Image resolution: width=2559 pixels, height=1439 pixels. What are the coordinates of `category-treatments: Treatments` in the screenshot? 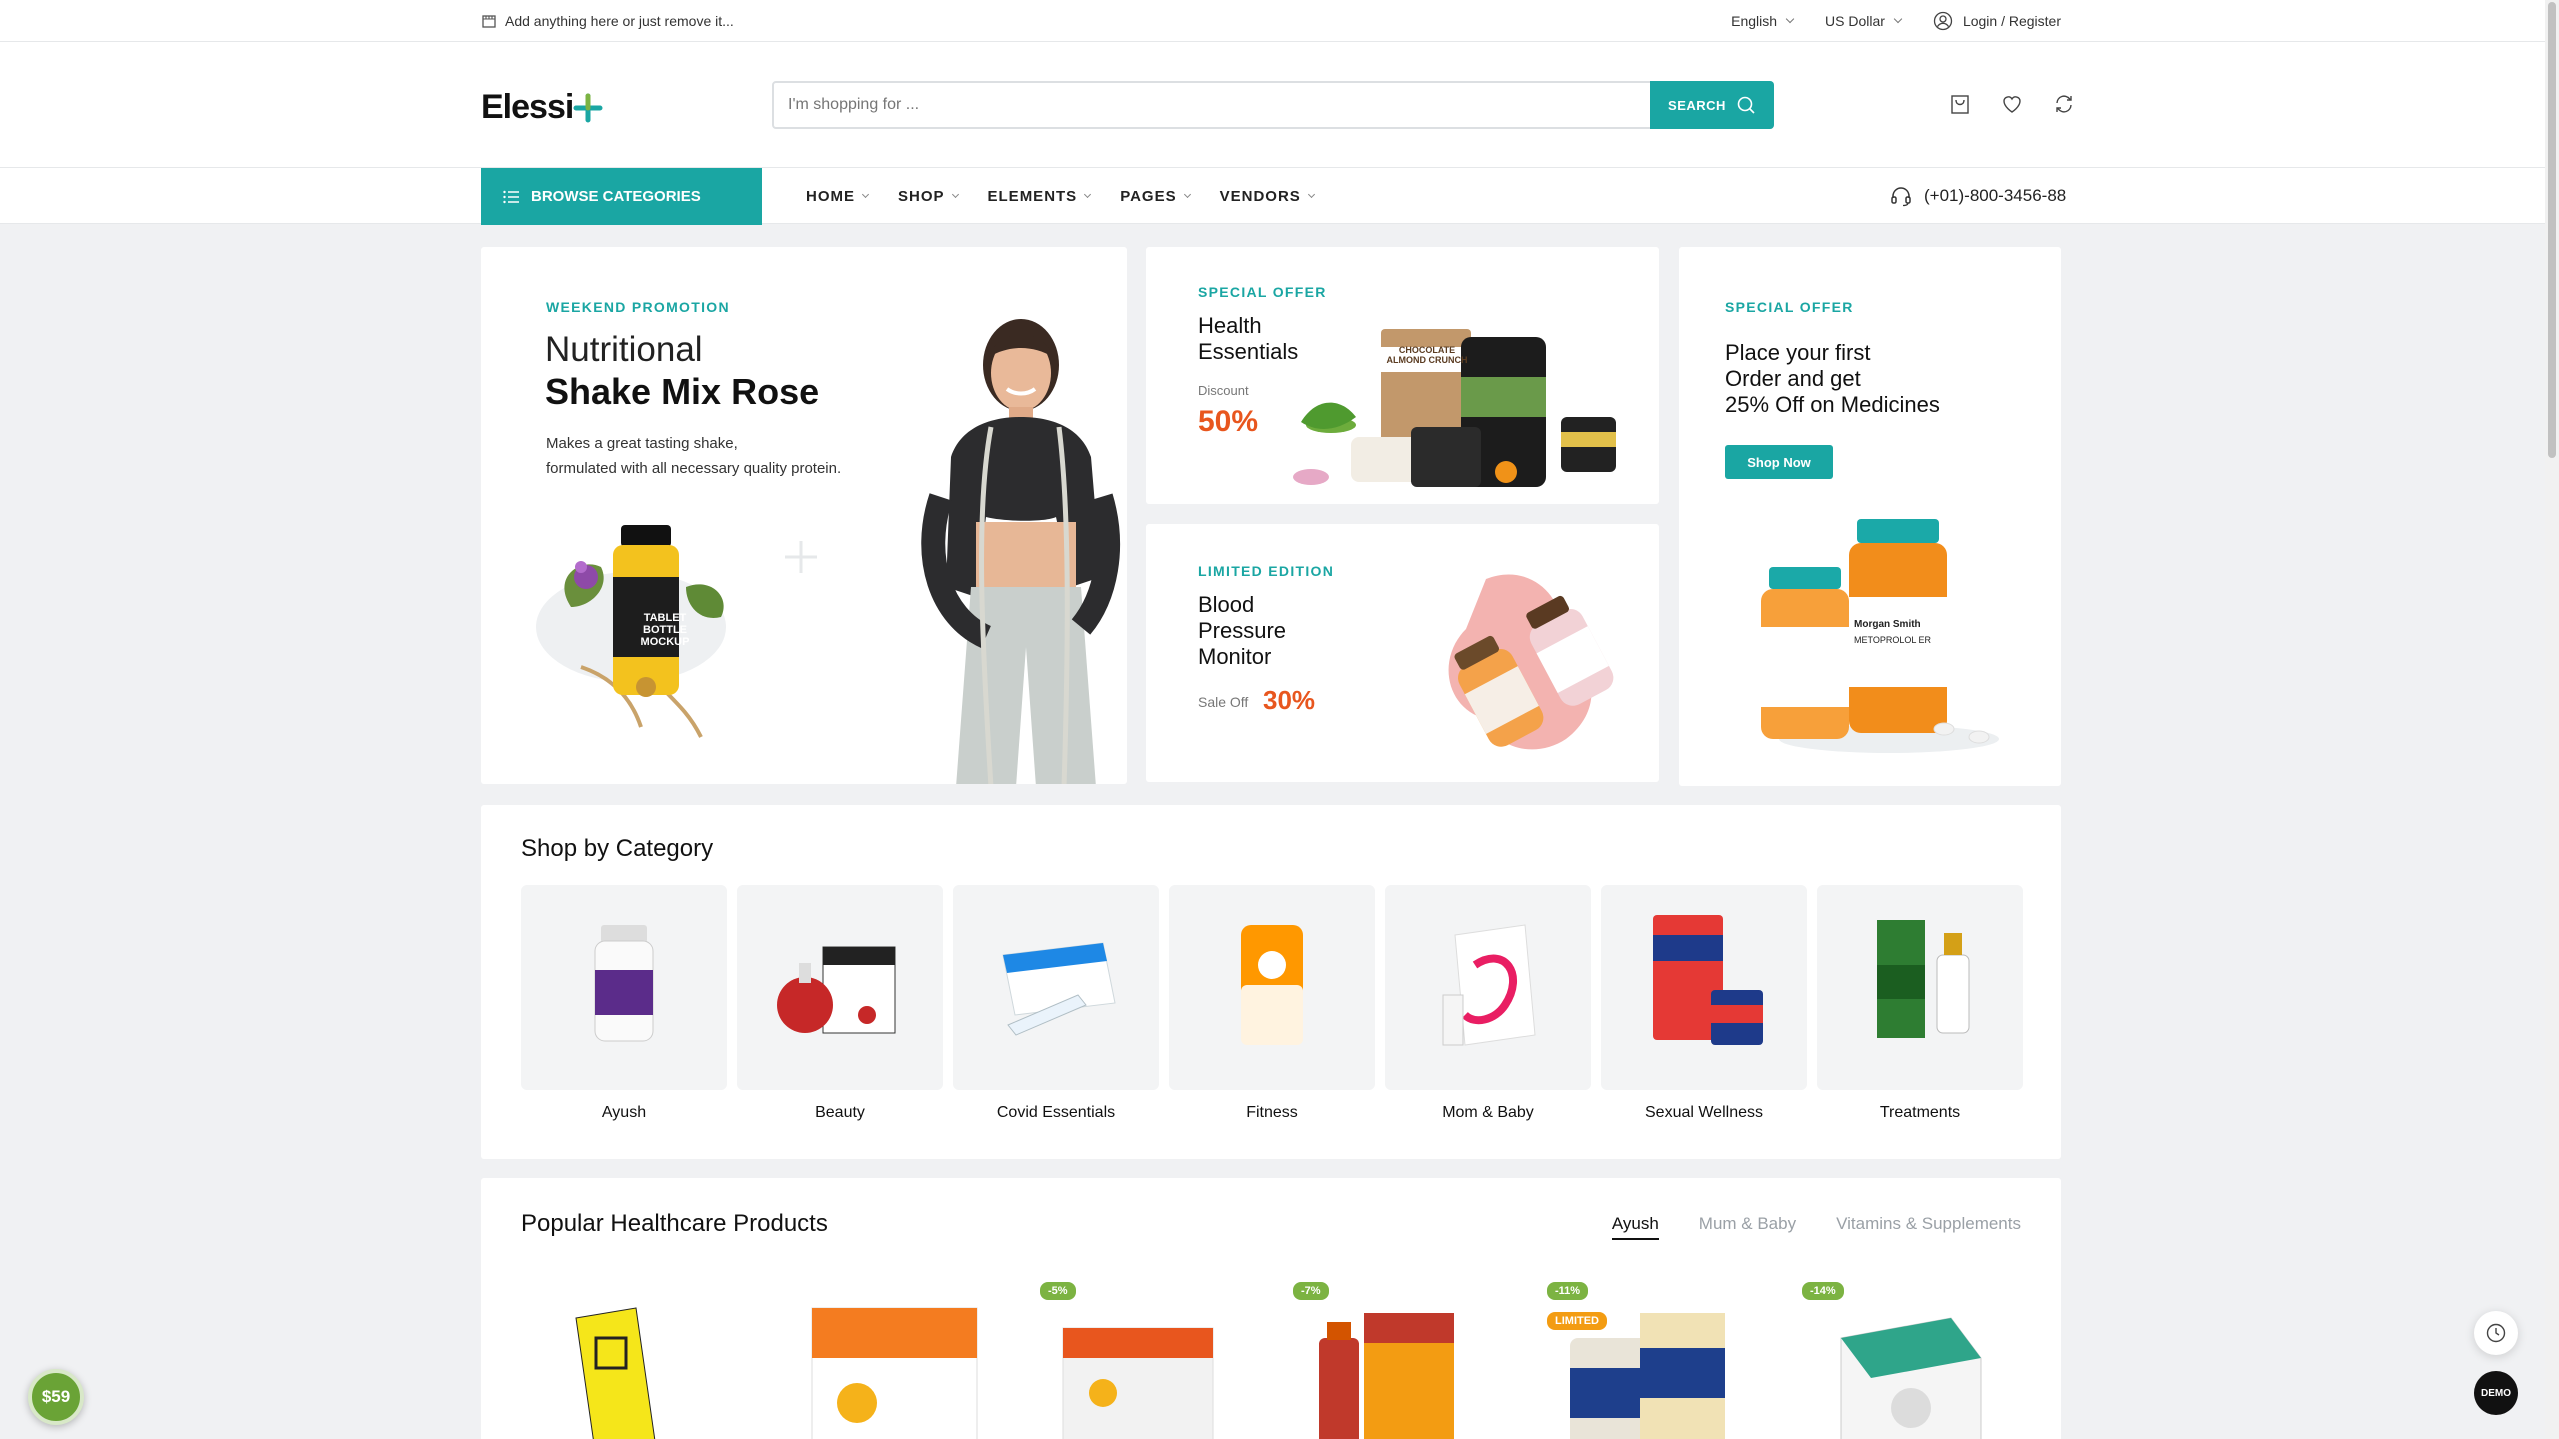 It's located at (1920, 1003).